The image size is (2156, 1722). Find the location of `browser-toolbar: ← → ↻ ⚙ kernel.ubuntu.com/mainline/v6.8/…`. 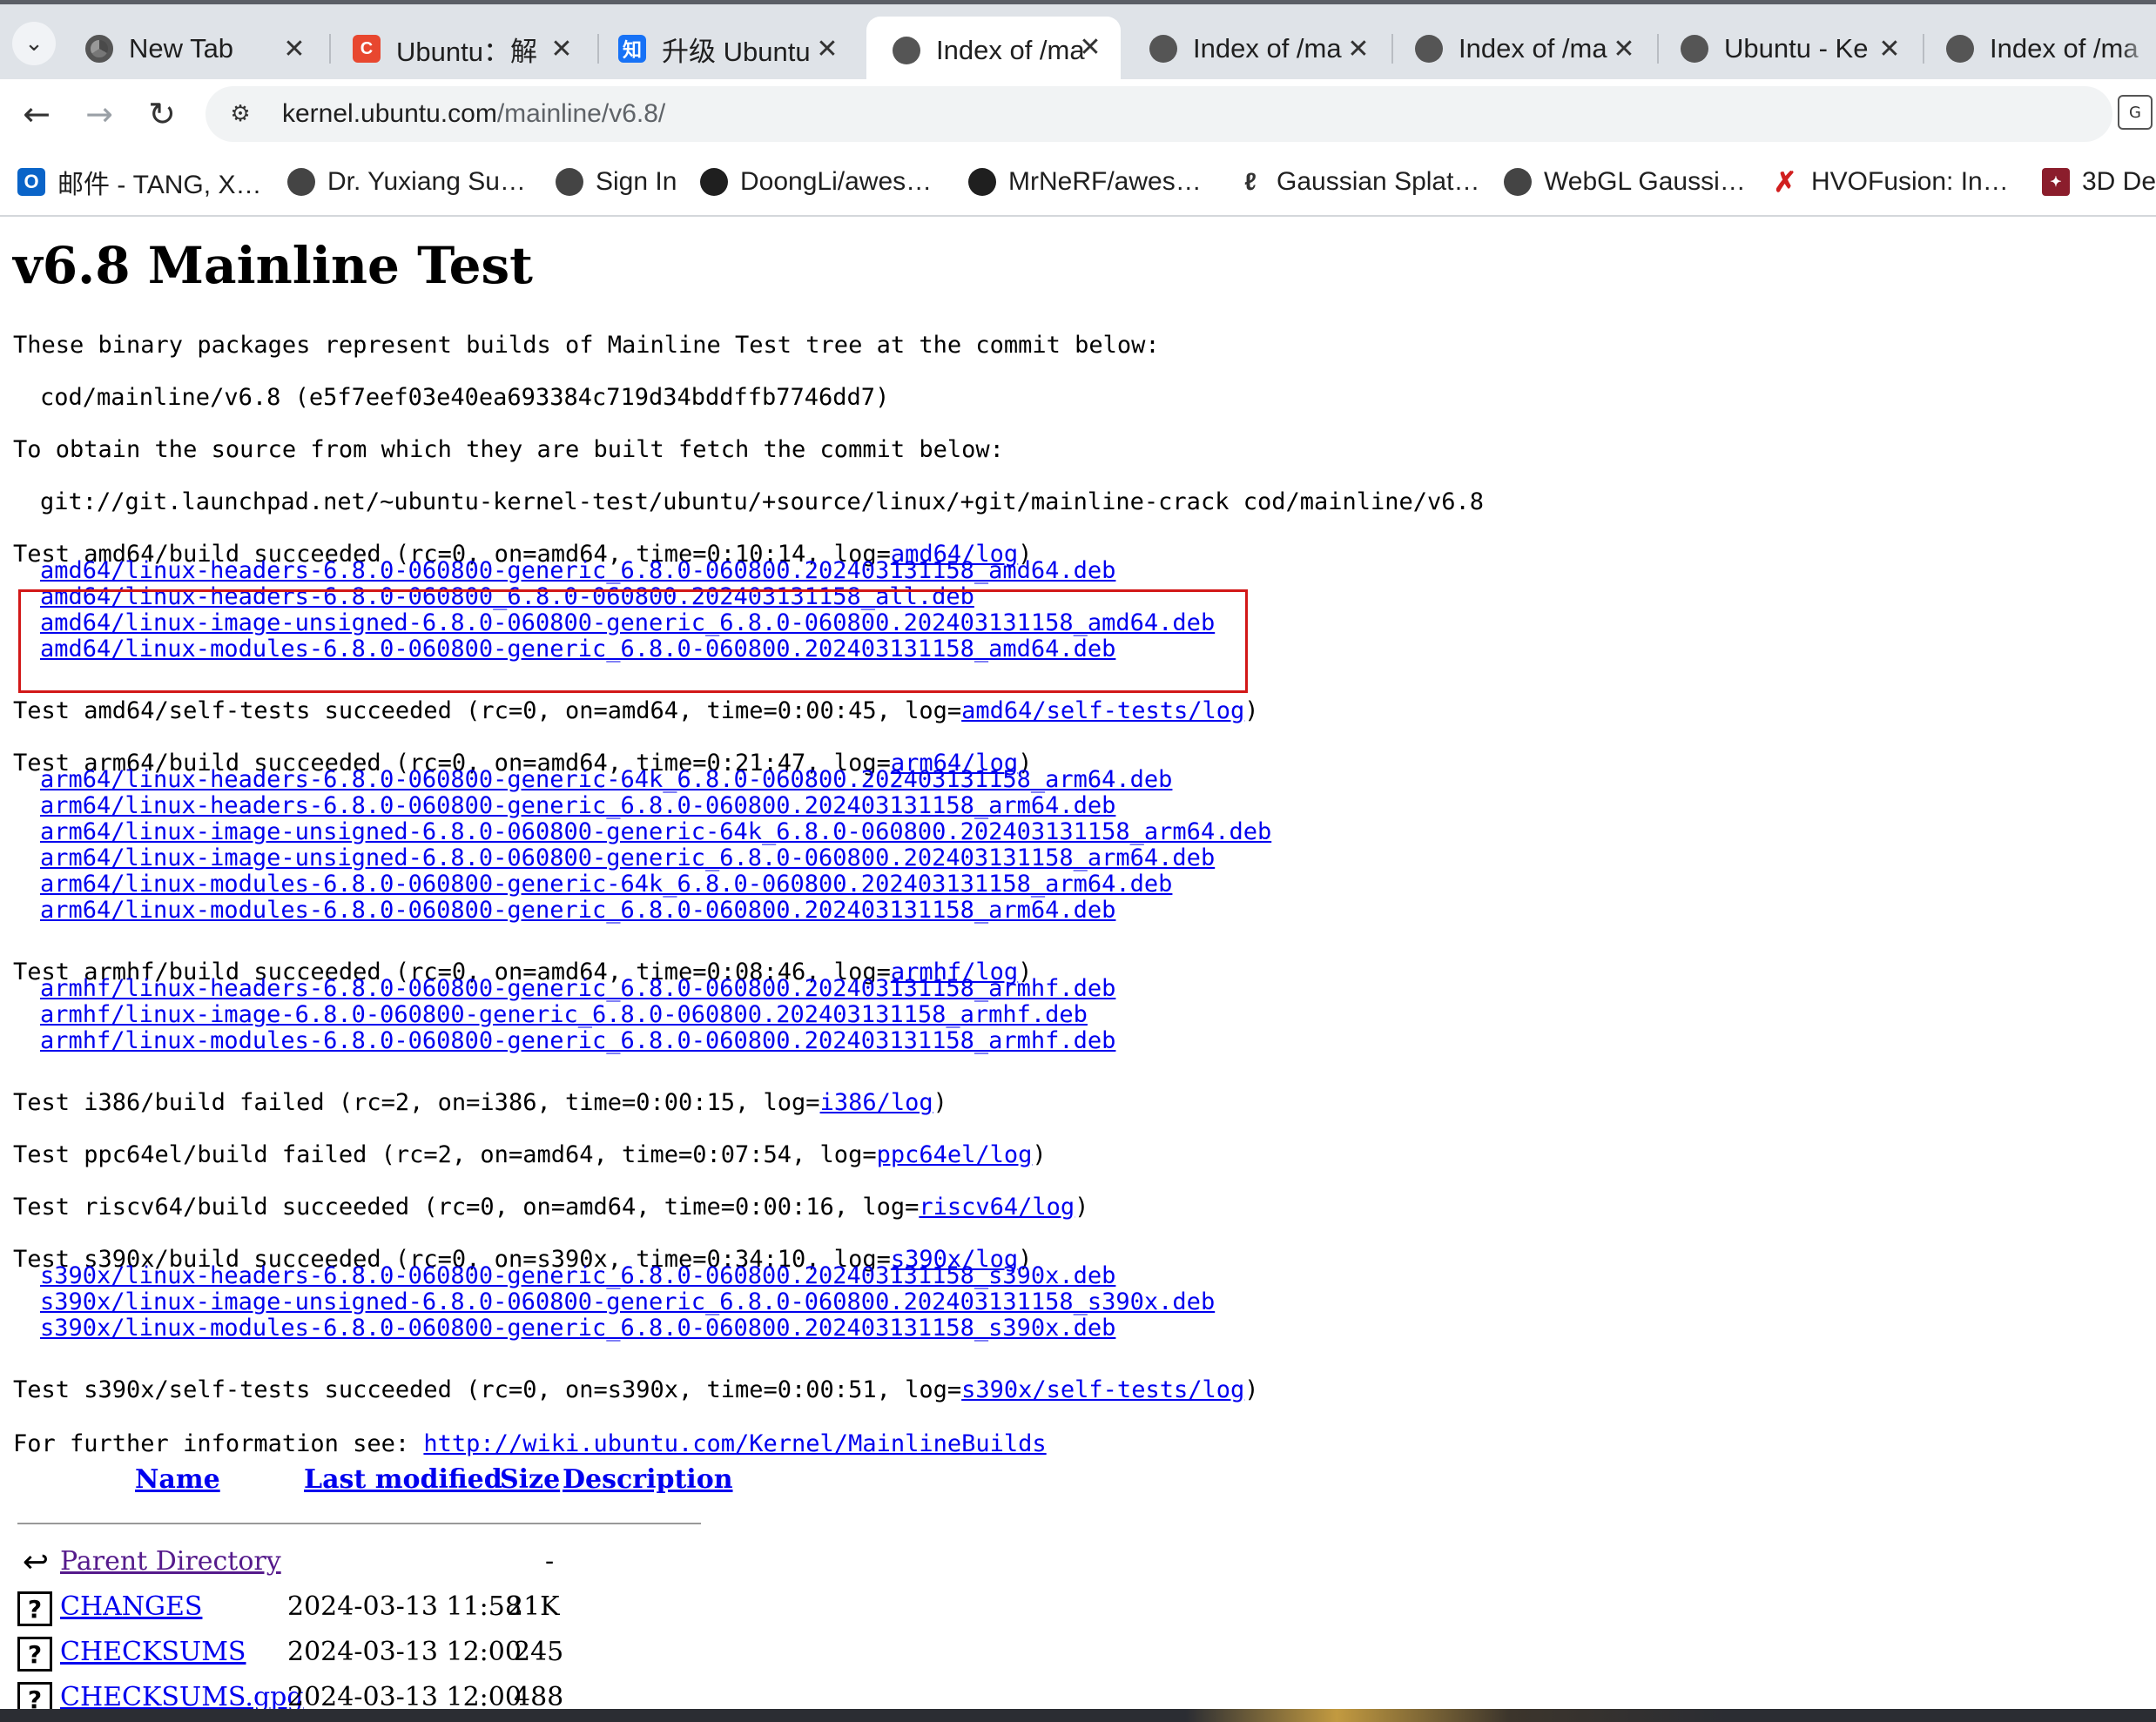

browser-toolbar: ← → ↻ ⚙ kernel.ubuntu.com/mainline/v6.8/… is located at coordinates (1078, 114).